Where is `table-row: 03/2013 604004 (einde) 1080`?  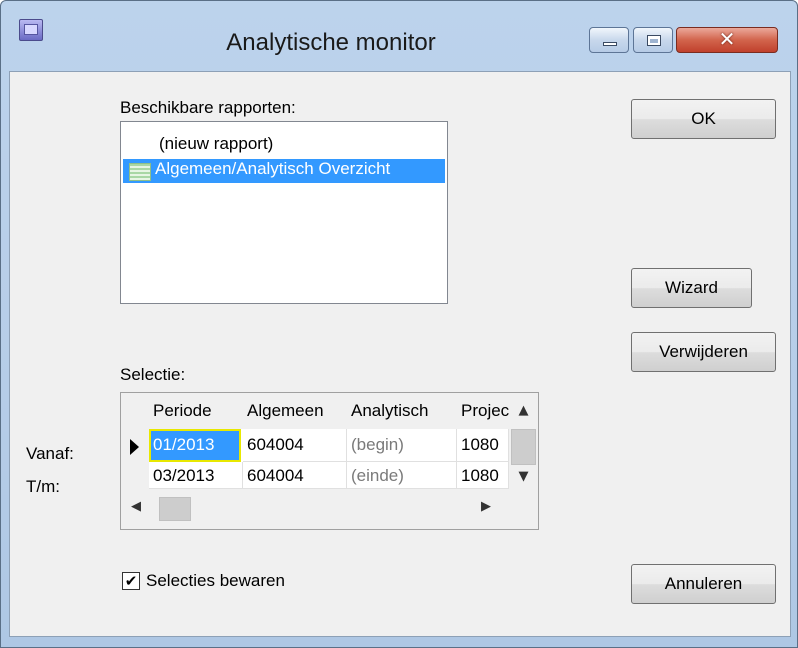 table-row: 03/2013 604004 (einde) 1080 is located at coordinates (329, 475).